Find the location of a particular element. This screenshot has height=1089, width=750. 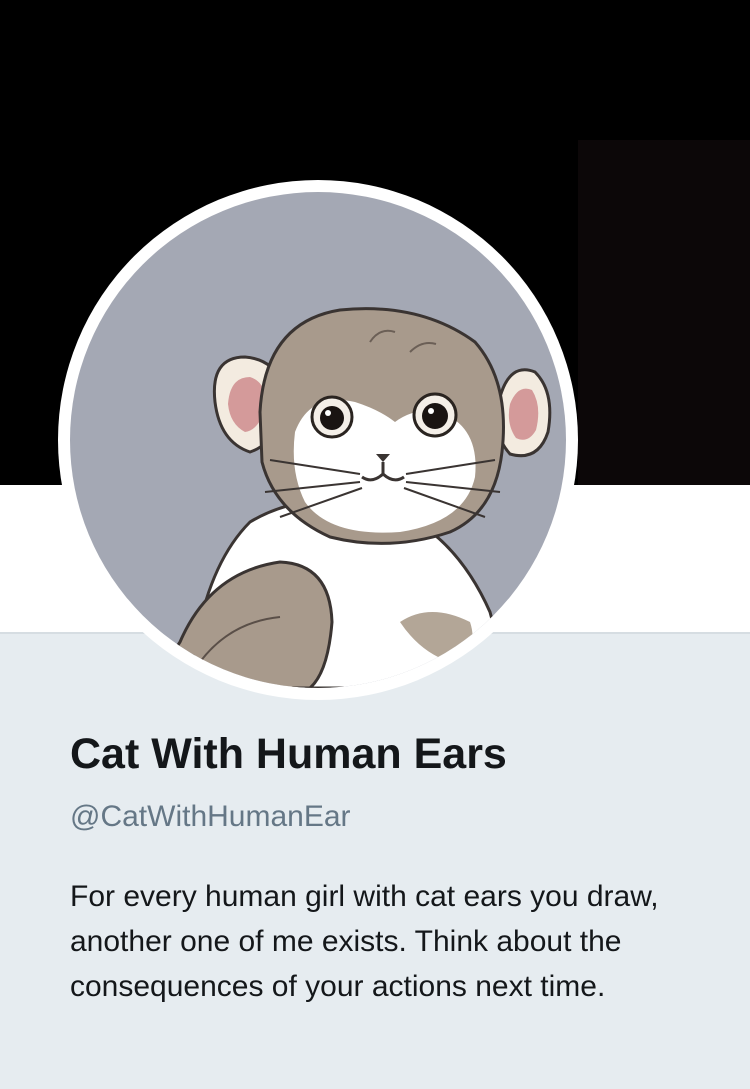

profile-handle: @CatWithHumanEar is located at coordinates (210, 817).